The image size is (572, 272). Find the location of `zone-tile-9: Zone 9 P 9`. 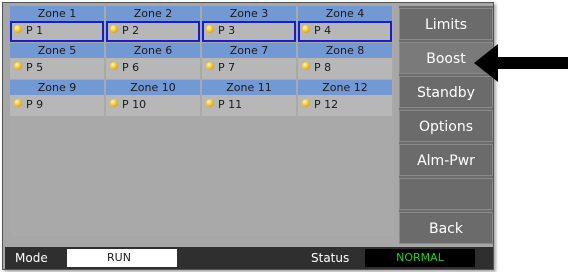

zone-tile-9: Zone 9 P 9 is located at coordinates (57, 98).